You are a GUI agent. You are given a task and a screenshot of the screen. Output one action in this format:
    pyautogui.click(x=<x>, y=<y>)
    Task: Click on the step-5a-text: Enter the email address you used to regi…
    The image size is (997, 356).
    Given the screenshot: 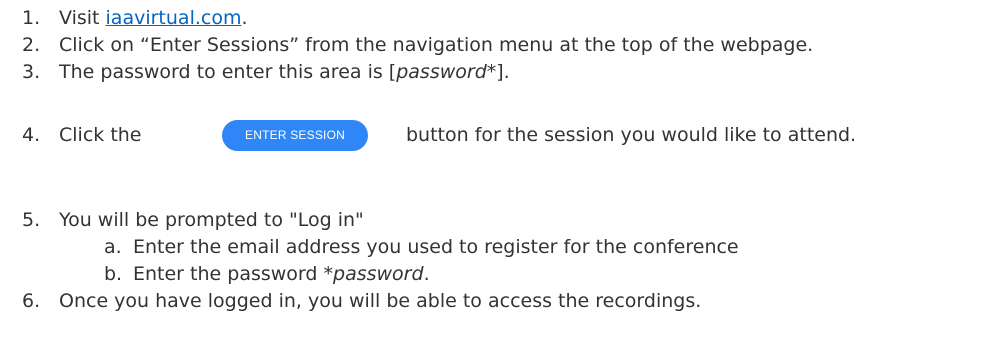 What is the action you would take?
    pyautogui.click(x=436, y=247)
    